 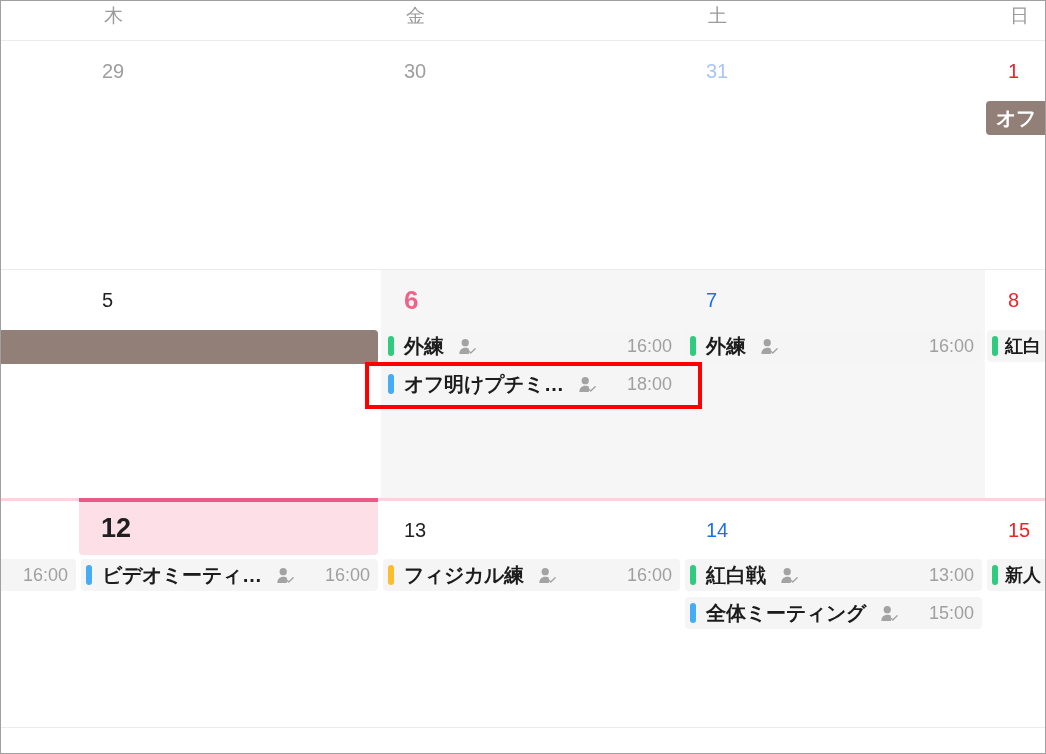 I want to click on date-number: 30, so click(x=415, y=71).